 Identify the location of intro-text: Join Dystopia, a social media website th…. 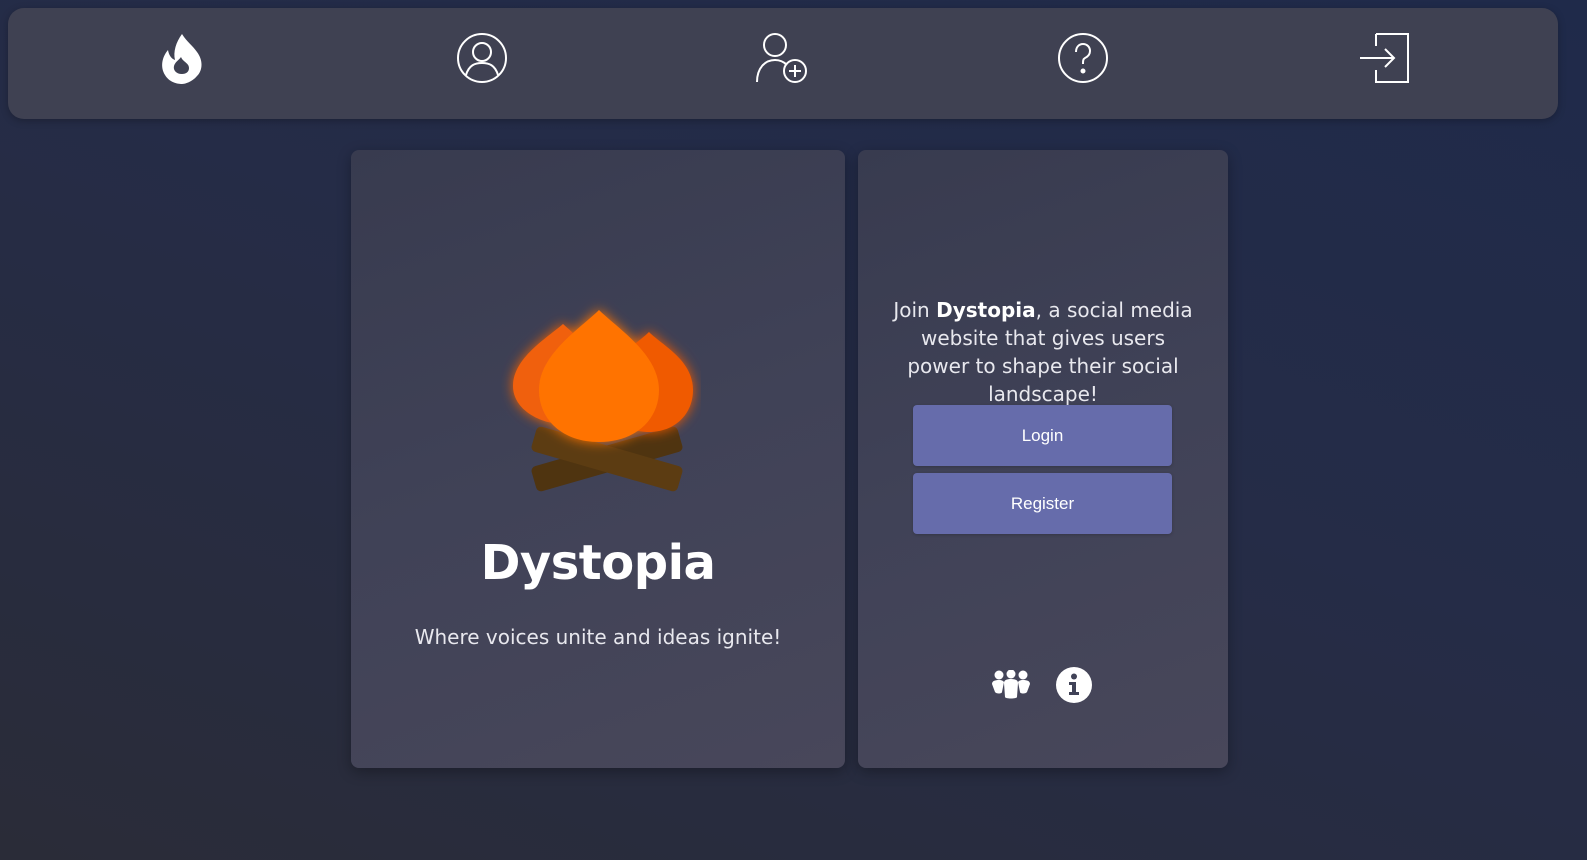
(1043, 352).